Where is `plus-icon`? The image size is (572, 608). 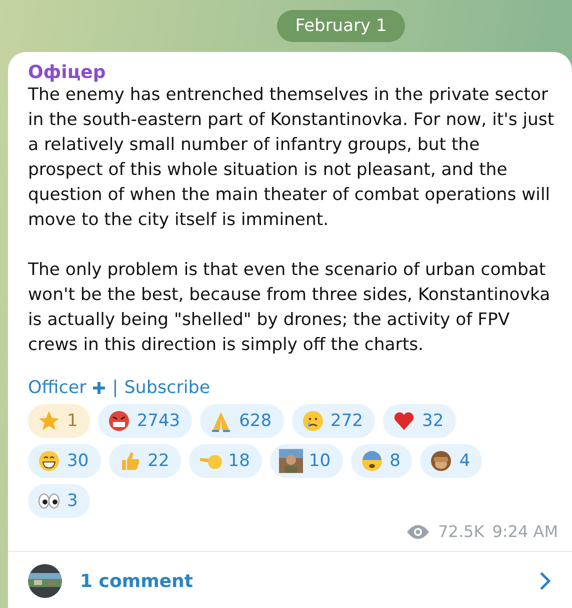 plus-icon is located at coordinates (99, 388).